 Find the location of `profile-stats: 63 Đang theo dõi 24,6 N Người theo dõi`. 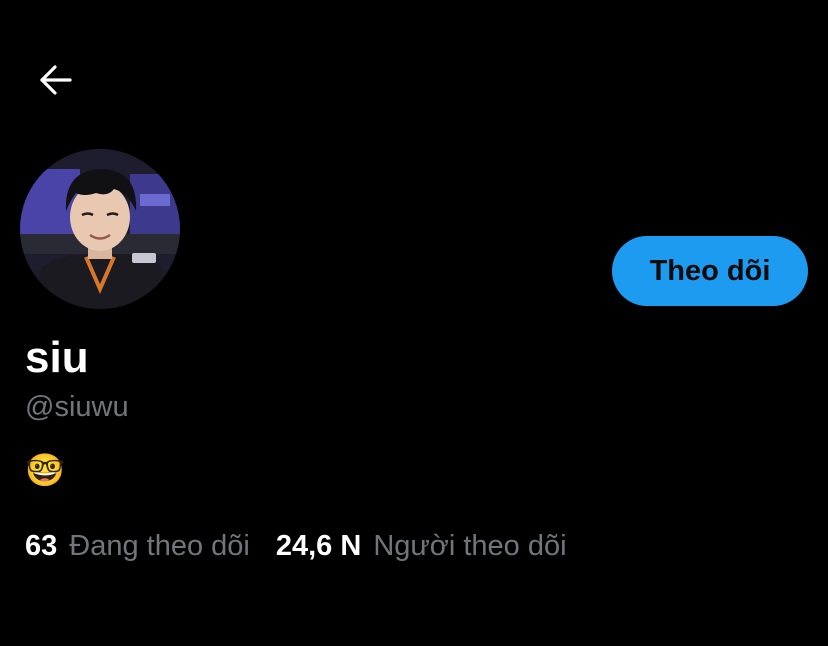

profile-stats: 63 Đang theo dõi 24,6 N Người theo dõi is located at coordinates (296, 546).